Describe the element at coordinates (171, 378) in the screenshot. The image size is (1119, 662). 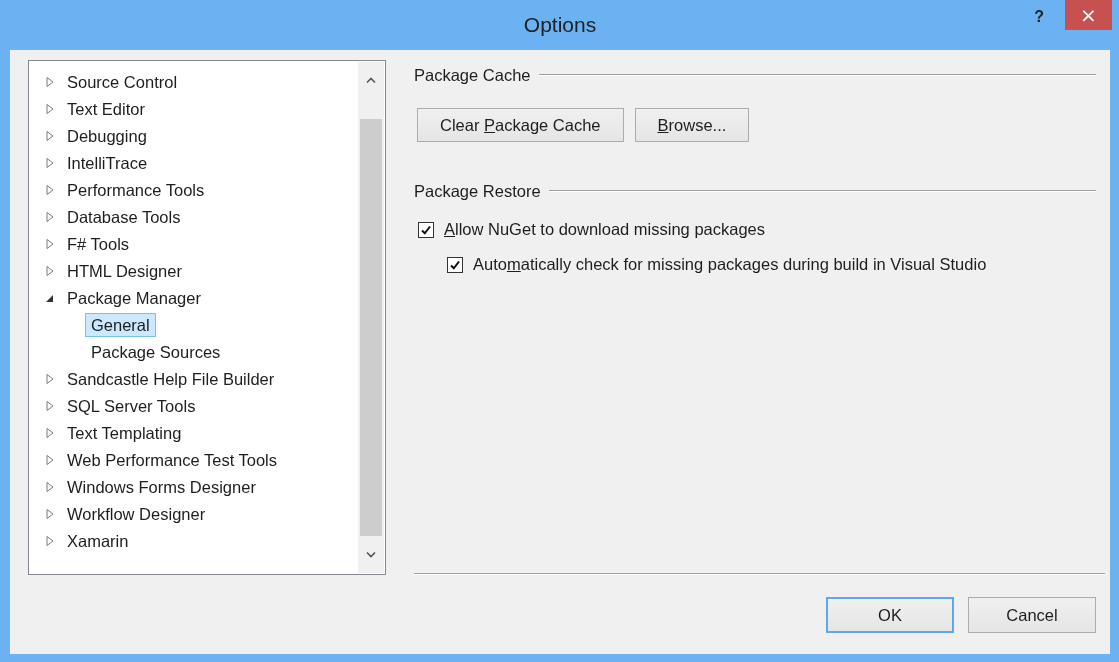
I see `tree-item: Sandcastle Help File Builder` at that location.